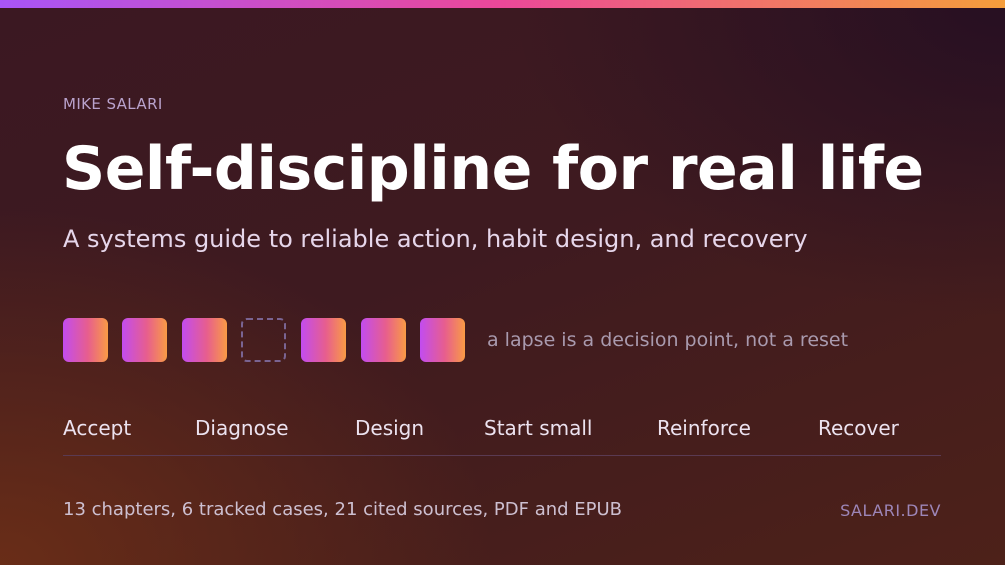 Image resolution: width=1005 pixels, height=565 pixels. What do you see at coordinates (263, 340) in the screenshot?
I see `streak-day-missed` at bounding box center [263, 340].